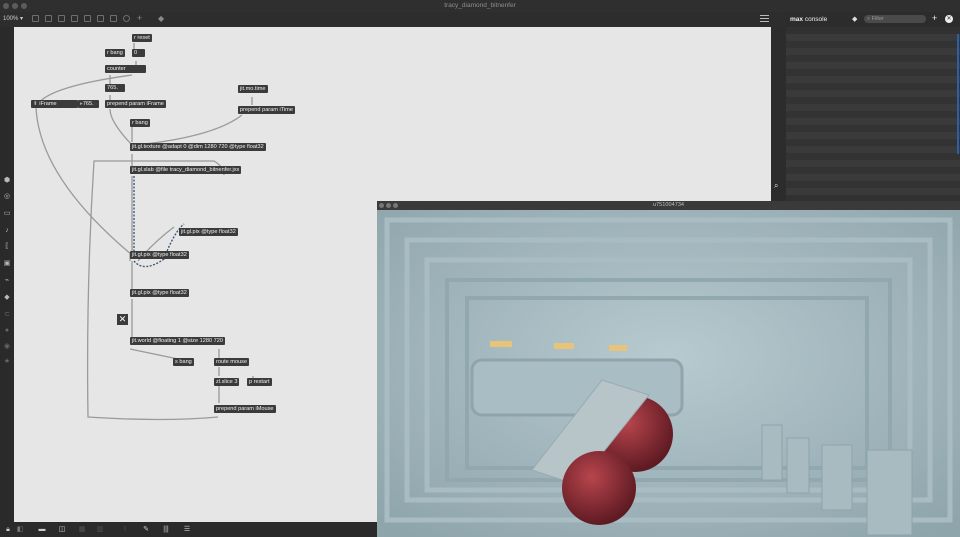 The width and height of the screenshot is (960, 537). I want to click on connect-icon: ⊂, so click(7, 315).